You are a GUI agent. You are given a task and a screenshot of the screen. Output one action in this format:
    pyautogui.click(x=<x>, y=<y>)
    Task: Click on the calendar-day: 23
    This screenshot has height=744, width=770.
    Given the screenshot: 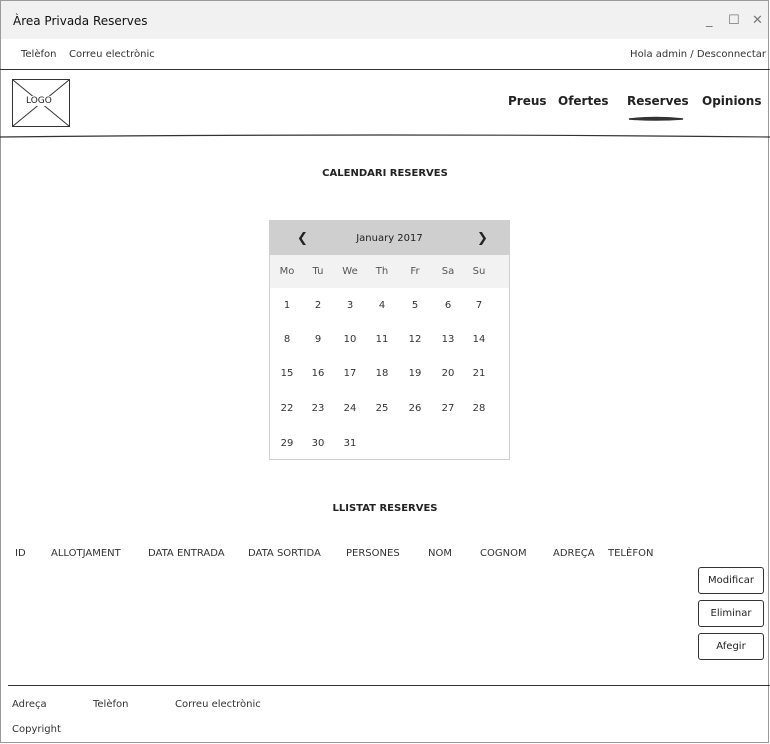 What is the action you would take?
    pyautogui.click(x=318, y=408)
    